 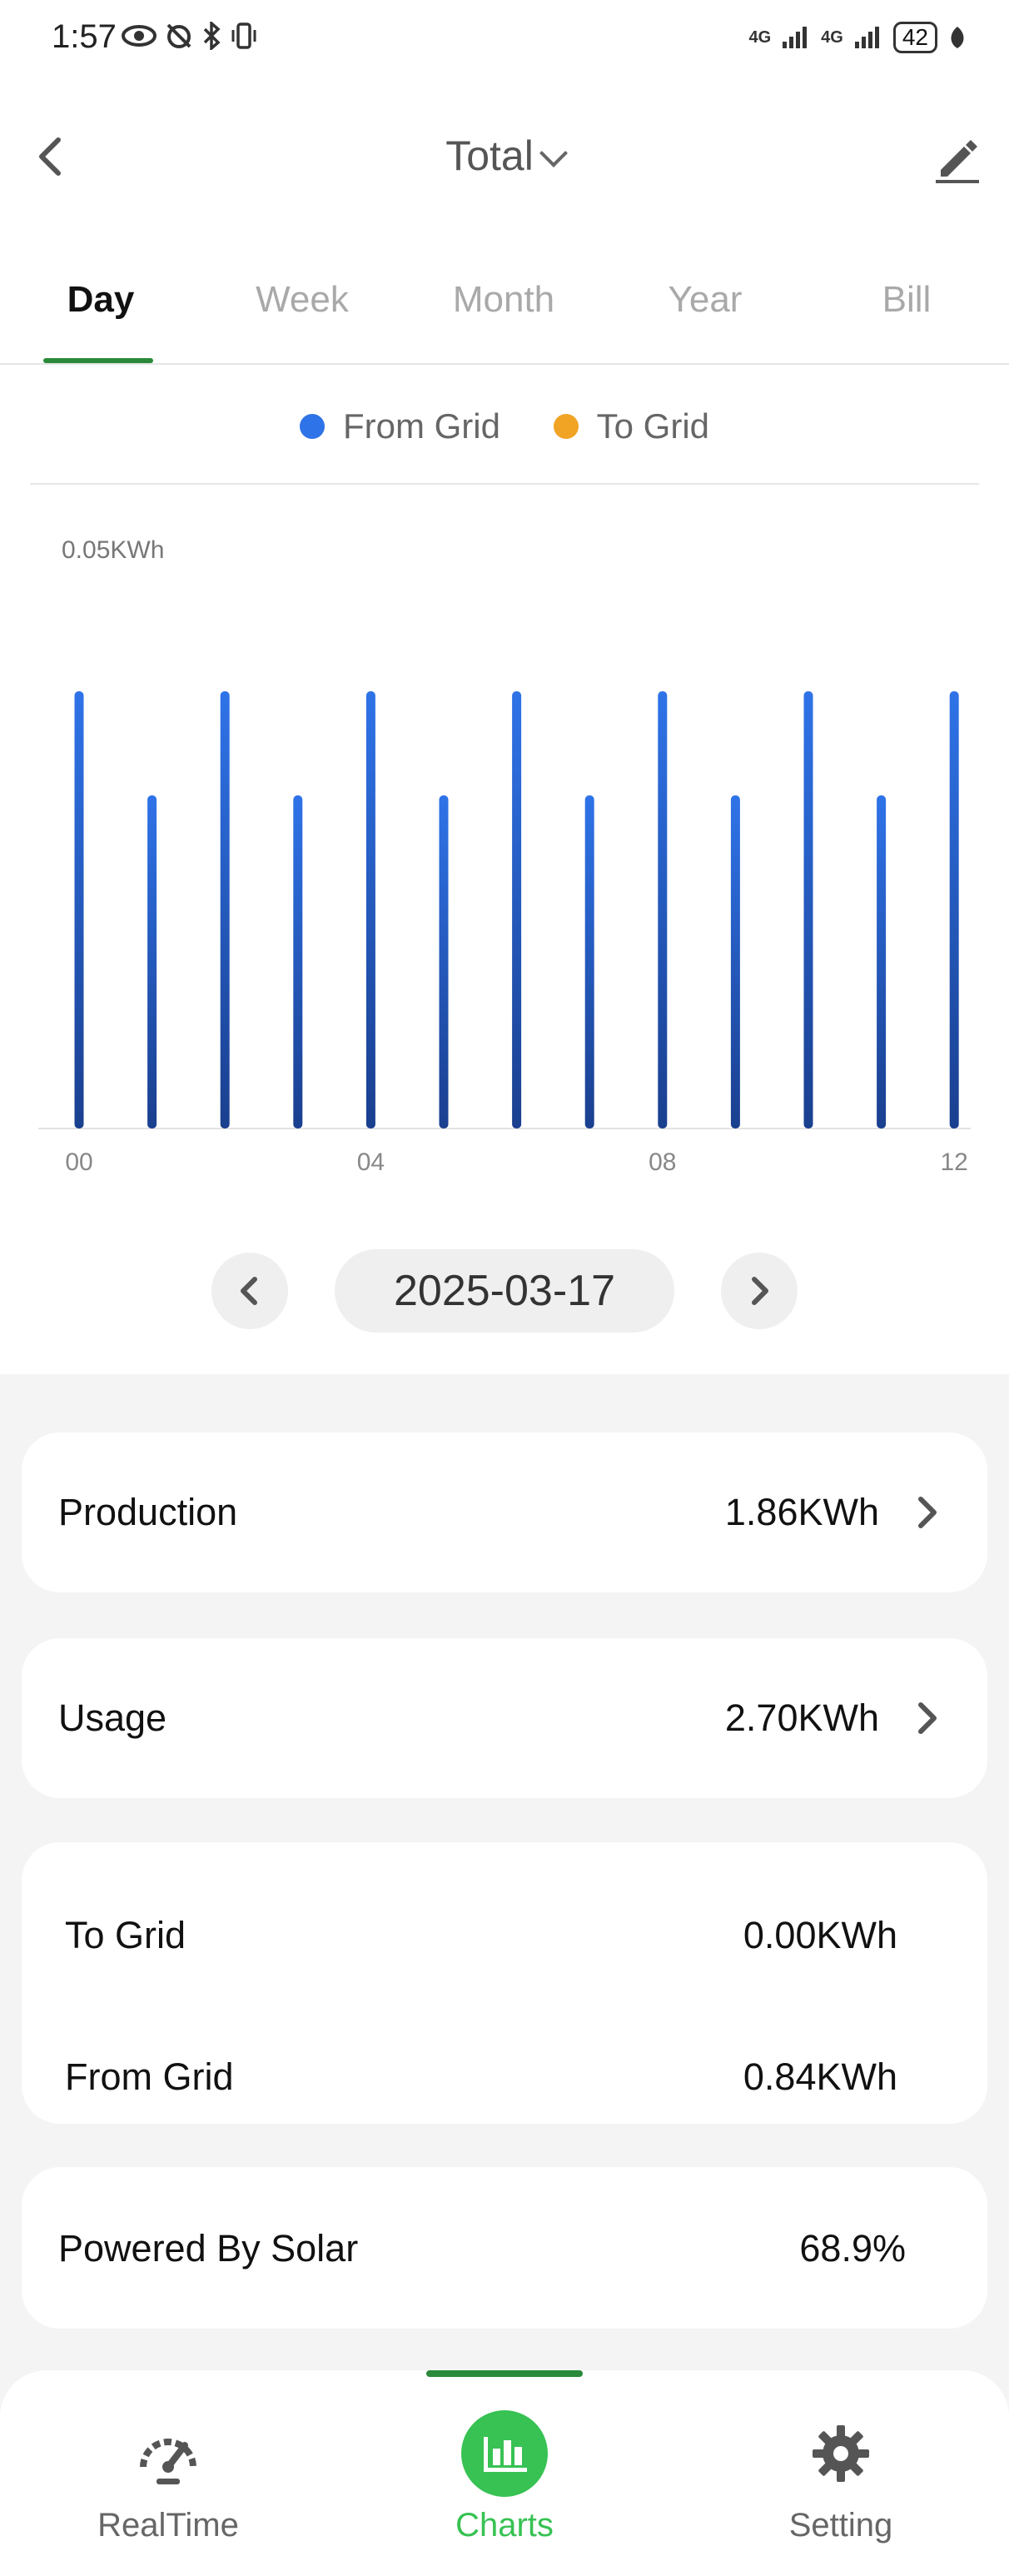 I want to click on from-grid-label: From Grid, so click(x=149, y=2076).